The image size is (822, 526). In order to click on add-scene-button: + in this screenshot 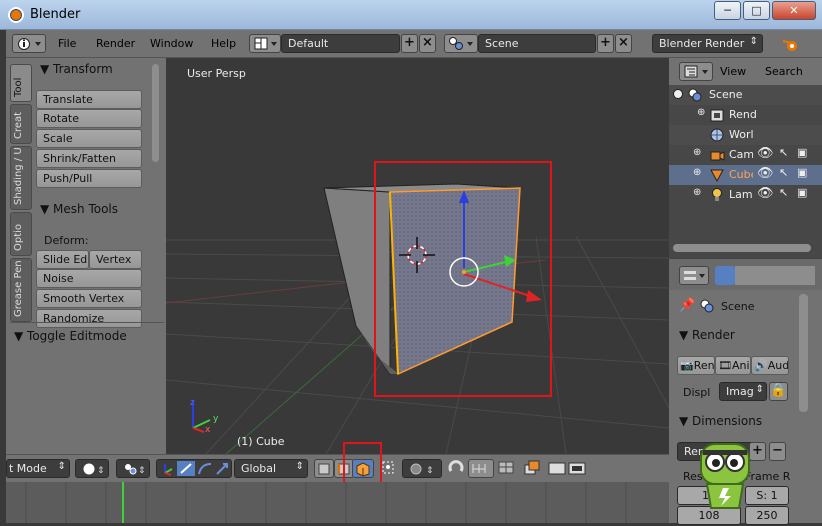, I will do `click(605, 43)`.